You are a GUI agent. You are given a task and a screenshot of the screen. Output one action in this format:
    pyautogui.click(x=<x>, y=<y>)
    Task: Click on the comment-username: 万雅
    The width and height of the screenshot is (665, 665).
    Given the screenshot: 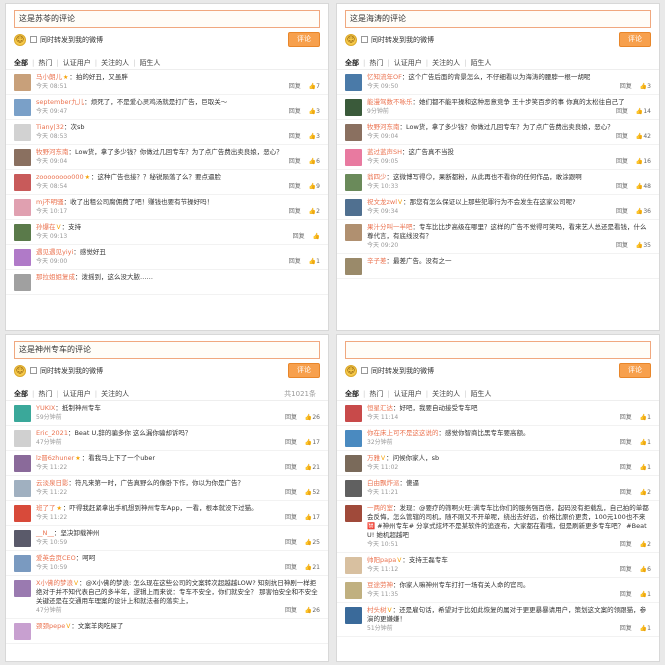 What is the action you would take?
    pyautogui.click(x=373, y=458)
    